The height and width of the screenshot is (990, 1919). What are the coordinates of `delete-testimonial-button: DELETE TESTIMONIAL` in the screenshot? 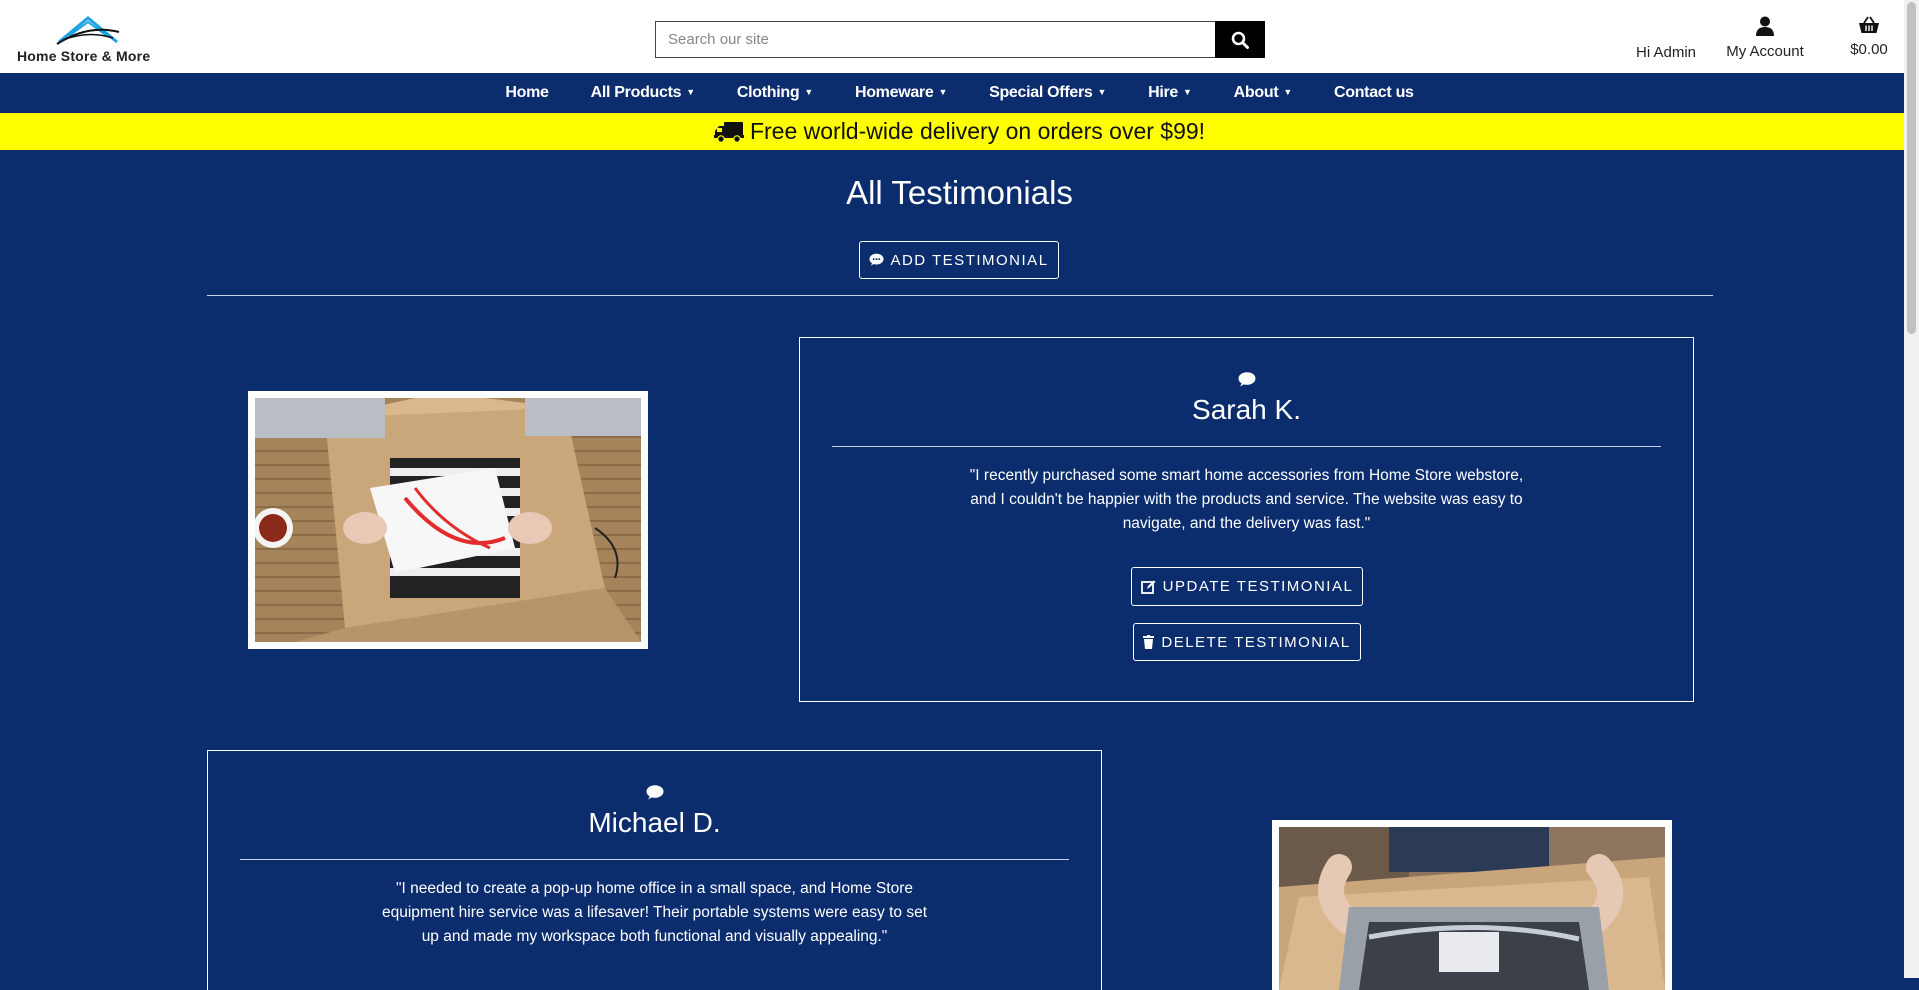 It's located at (1247, 642).